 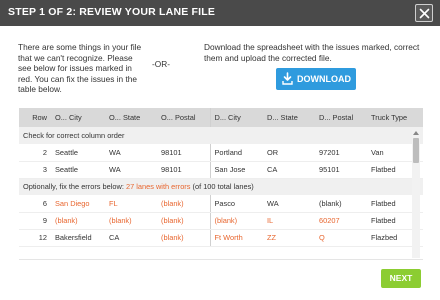 What do you see at coordinates (236, 170) in the screenshot?
I see `cell-dest-city: San Jose` at bounding box center [236, 170].